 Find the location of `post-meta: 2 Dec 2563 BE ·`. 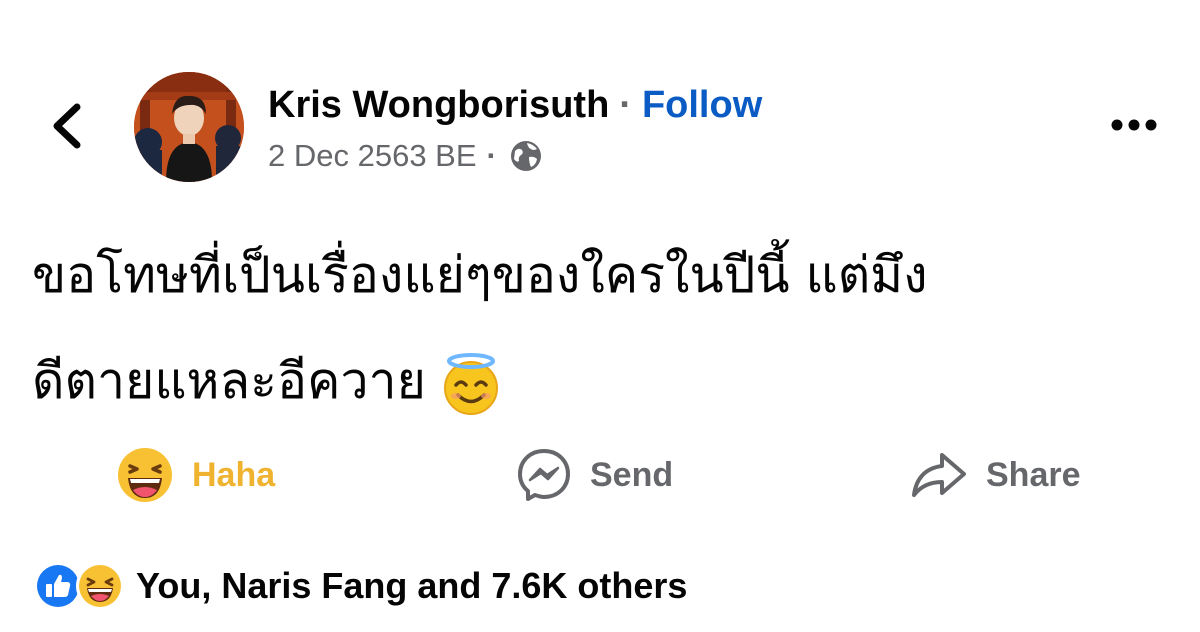

post-meta: 2 Dec 2563 BE · is located at coordinates (405, 156).